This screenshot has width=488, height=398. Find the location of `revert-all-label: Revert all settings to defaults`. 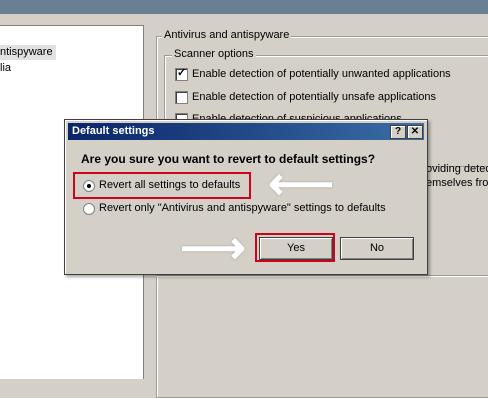

revert-all-label: Revert all settings to defaults is located at coordinates (170, 185).